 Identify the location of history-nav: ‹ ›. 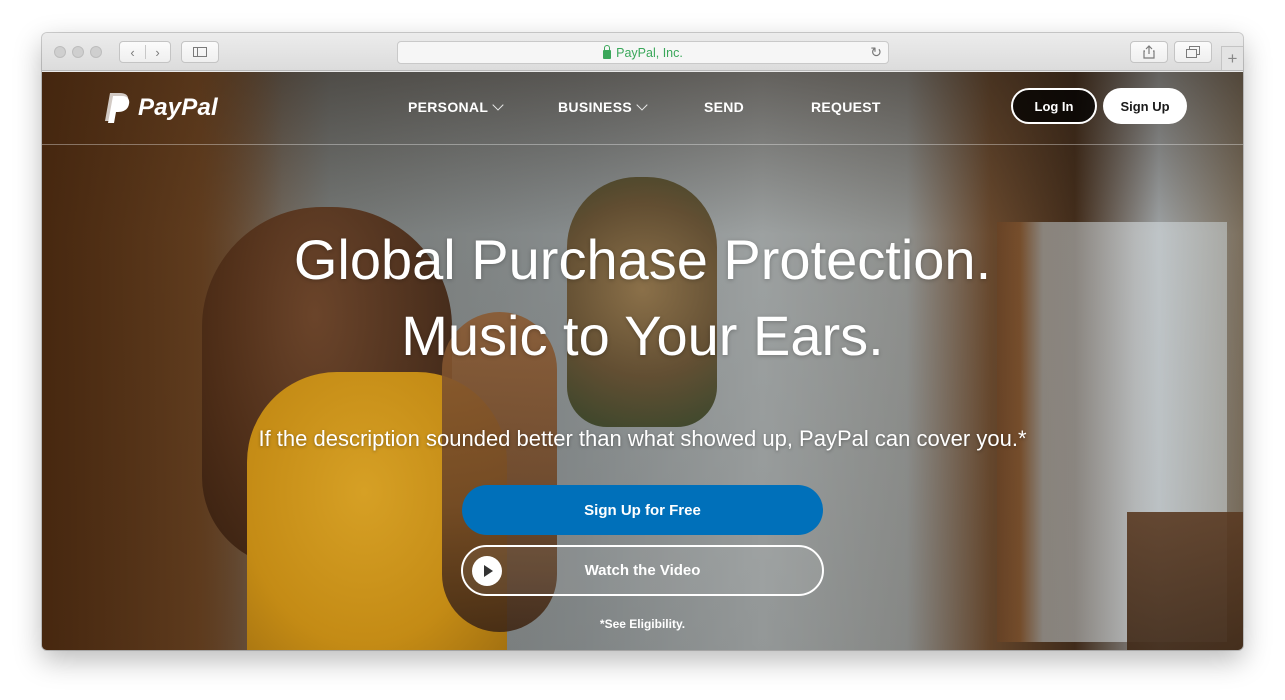
(145, 52).